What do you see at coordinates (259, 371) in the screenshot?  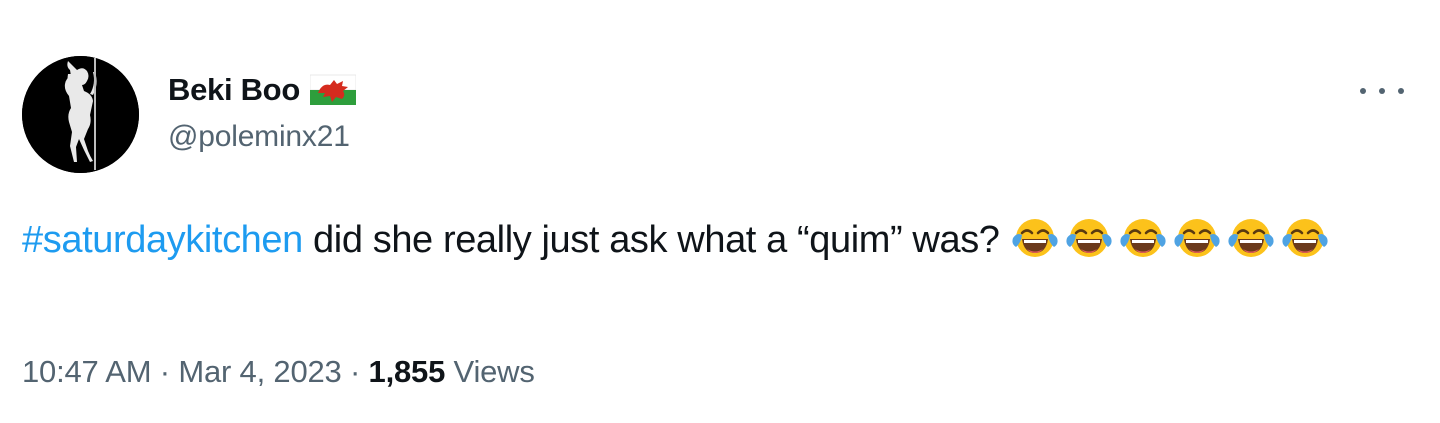 I see `tweet-date: Mar 4, 2023` at bounding box center [259, 371].